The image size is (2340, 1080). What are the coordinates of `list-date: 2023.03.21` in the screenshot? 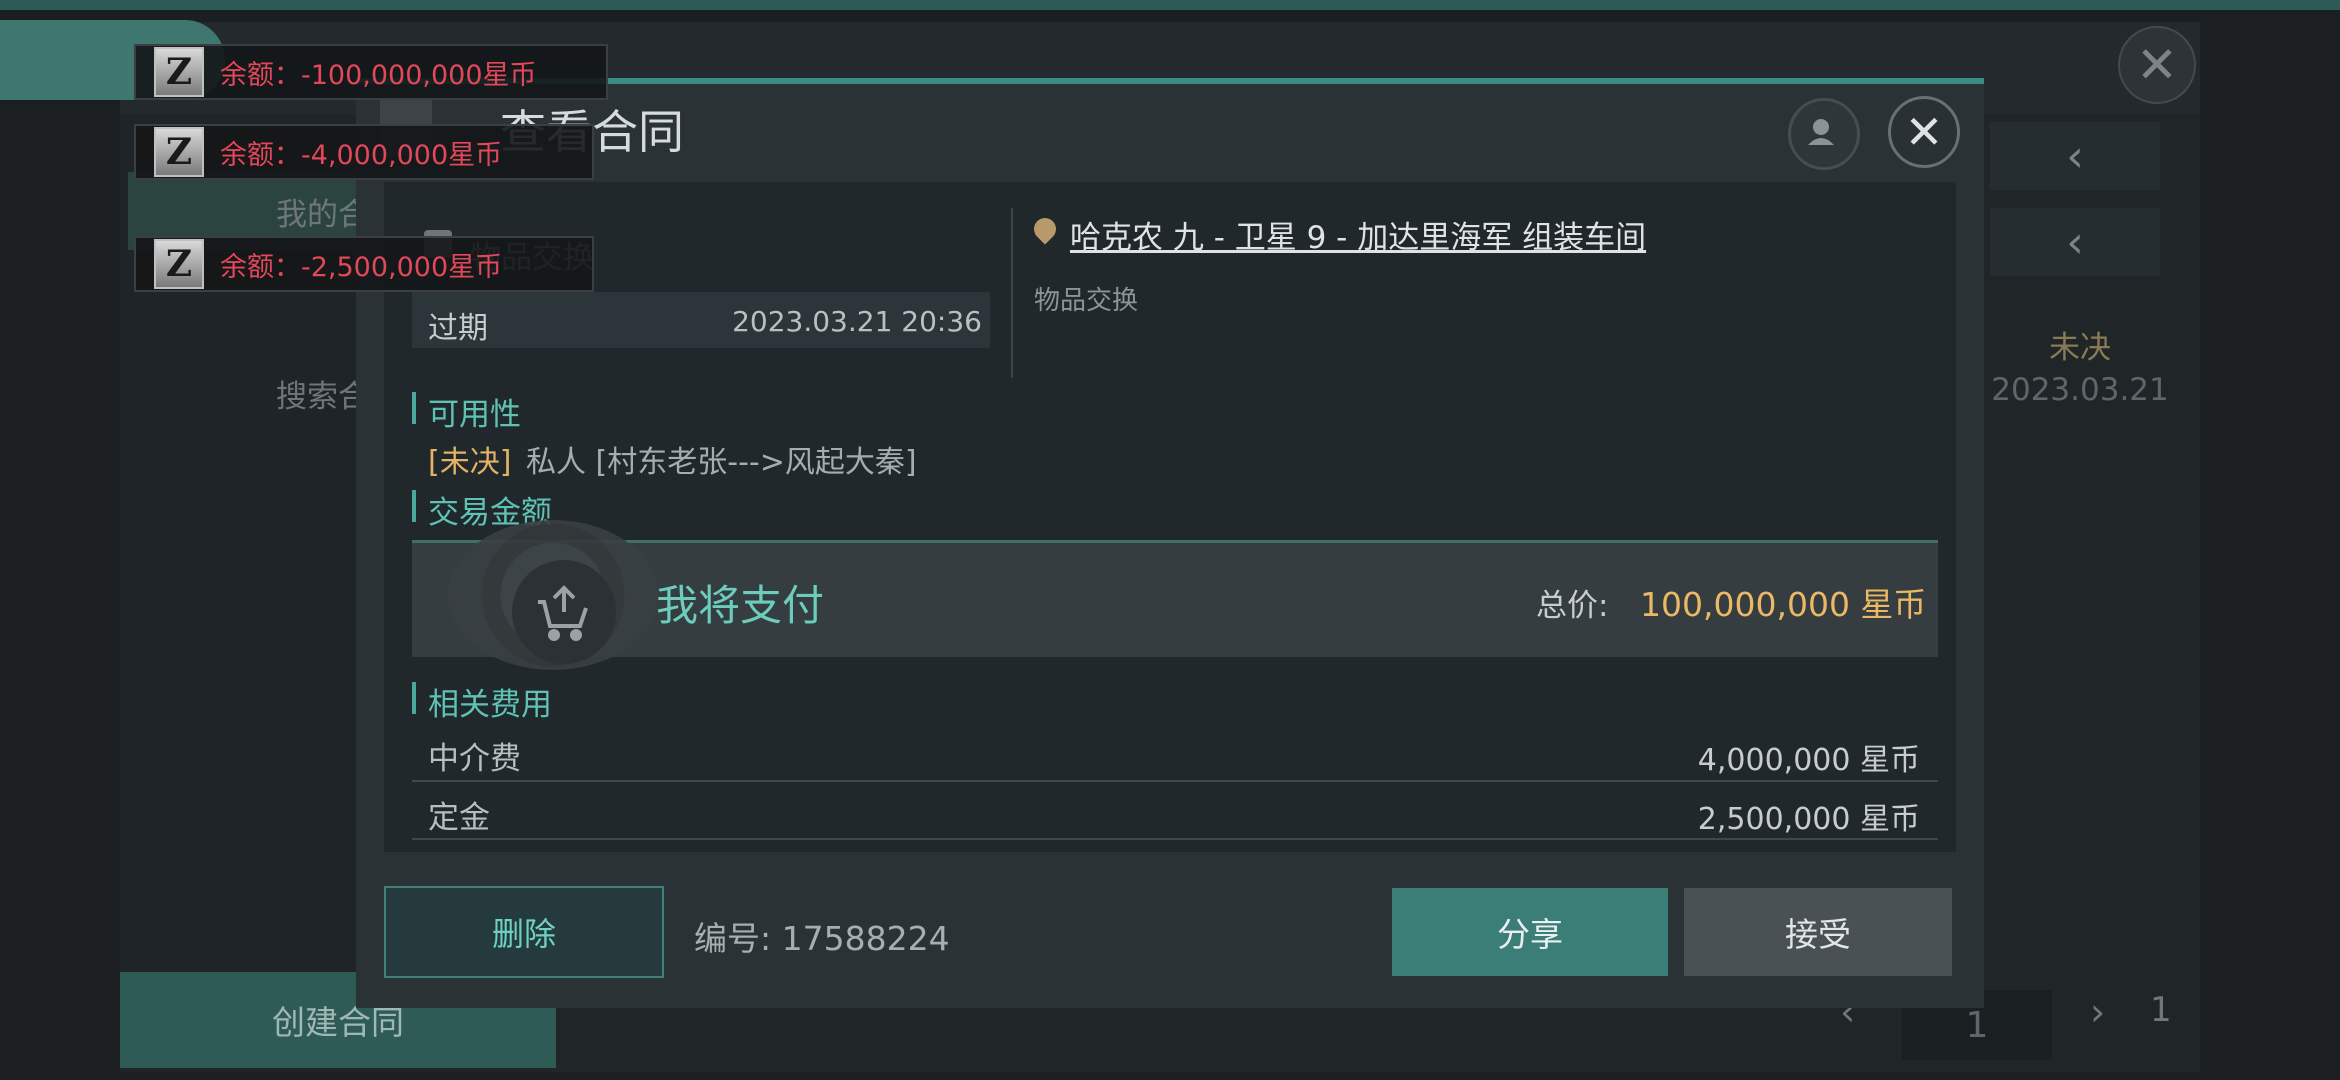 It's located at (2080, 390).